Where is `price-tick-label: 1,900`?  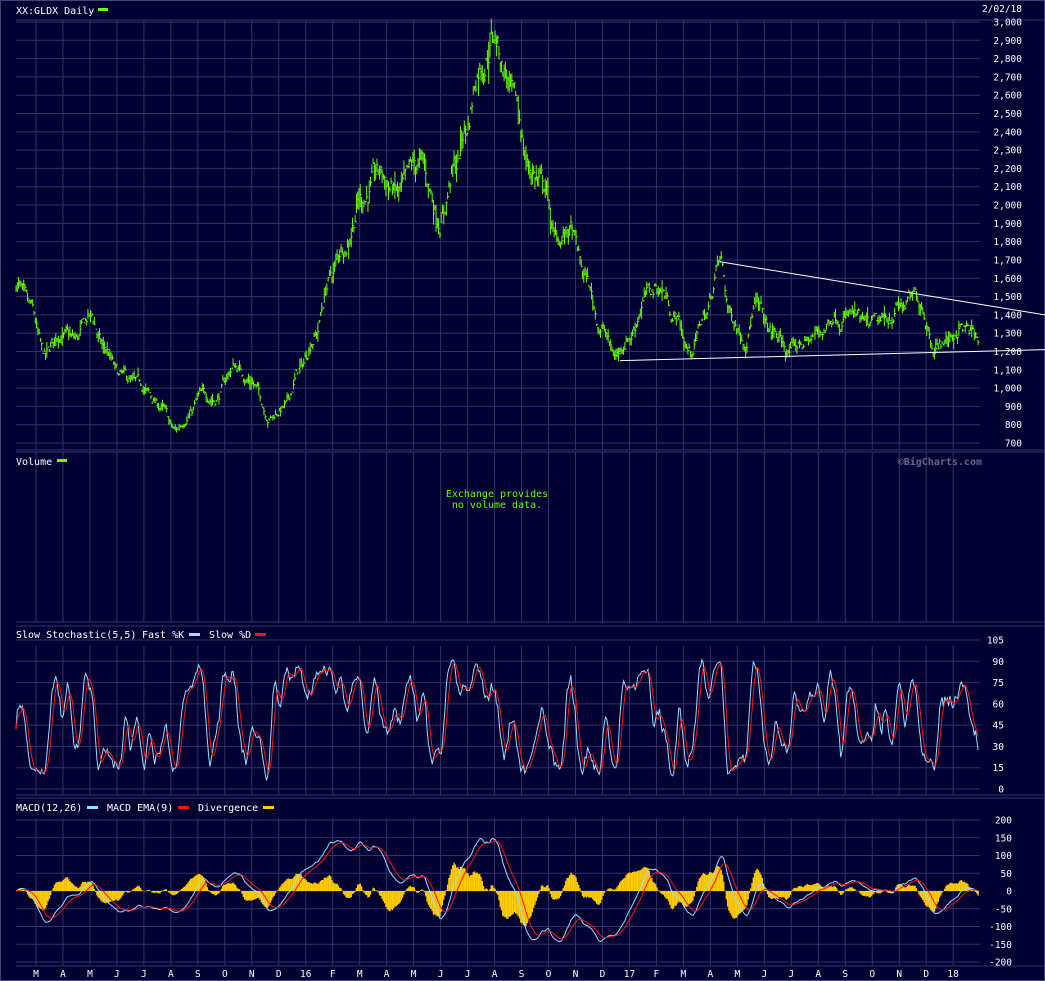 price-tick-label: 1,900 is located at coordinates (1007, 224).